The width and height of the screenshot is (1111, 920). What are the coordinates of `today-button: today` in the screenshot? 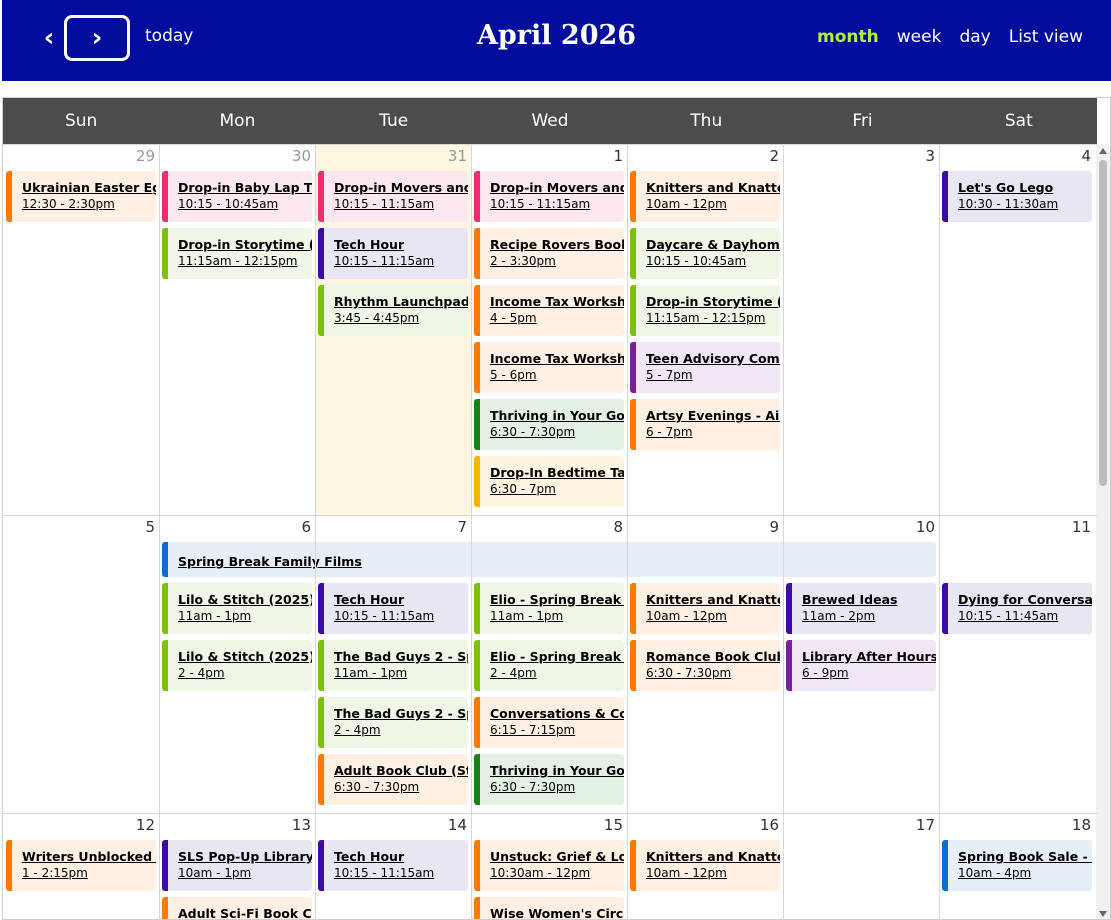 It's located at (169, 36).